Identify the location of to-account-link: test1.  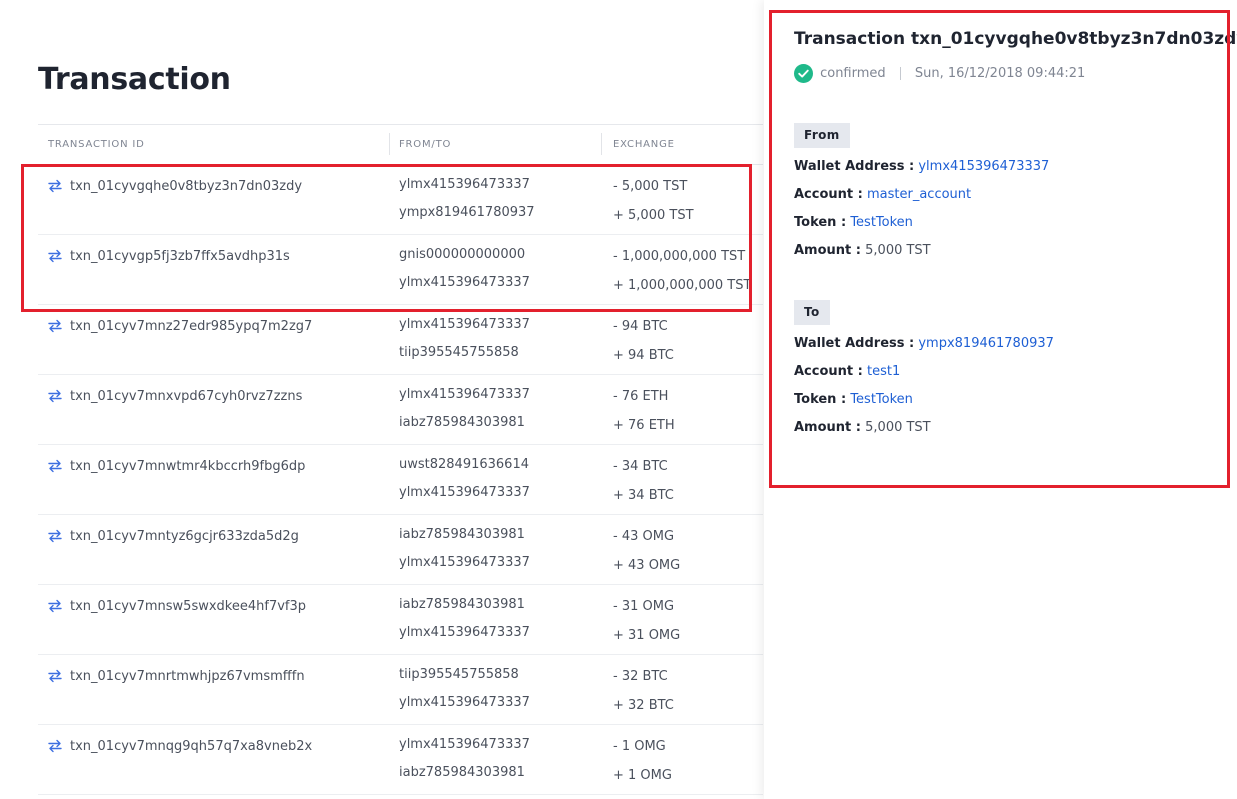
(883, 371).